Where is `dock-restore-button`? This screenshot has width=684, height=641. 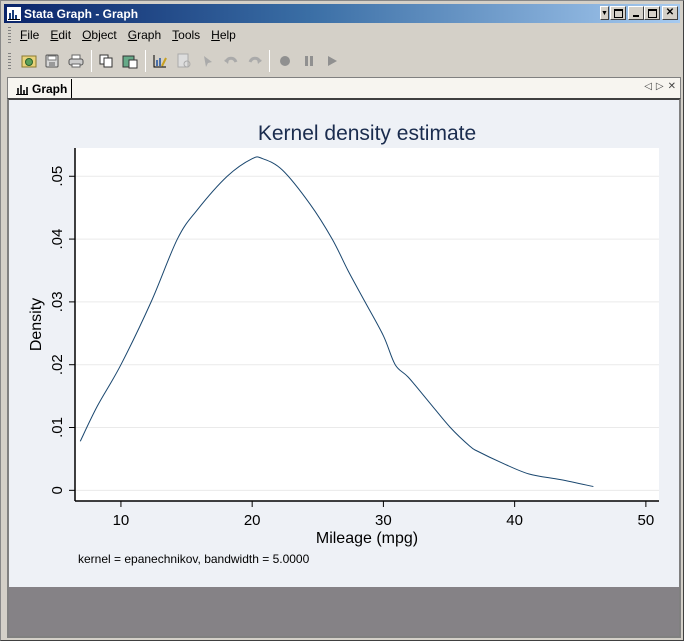
dock-restore-button is located at coordinates (618, 13).